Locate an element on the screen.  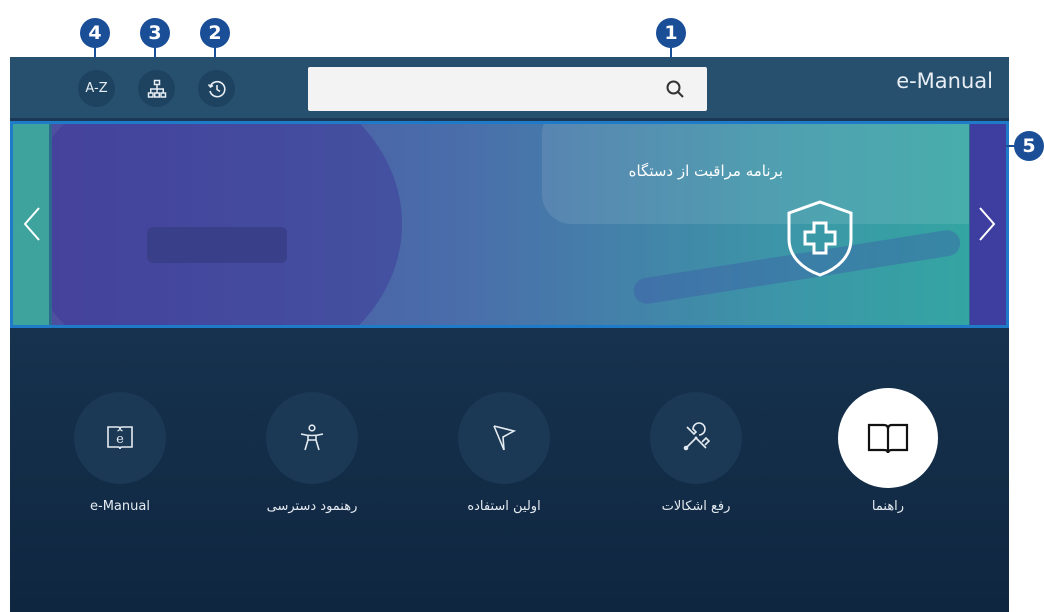
callout-2: 2 is located at coordinates (215, 38).